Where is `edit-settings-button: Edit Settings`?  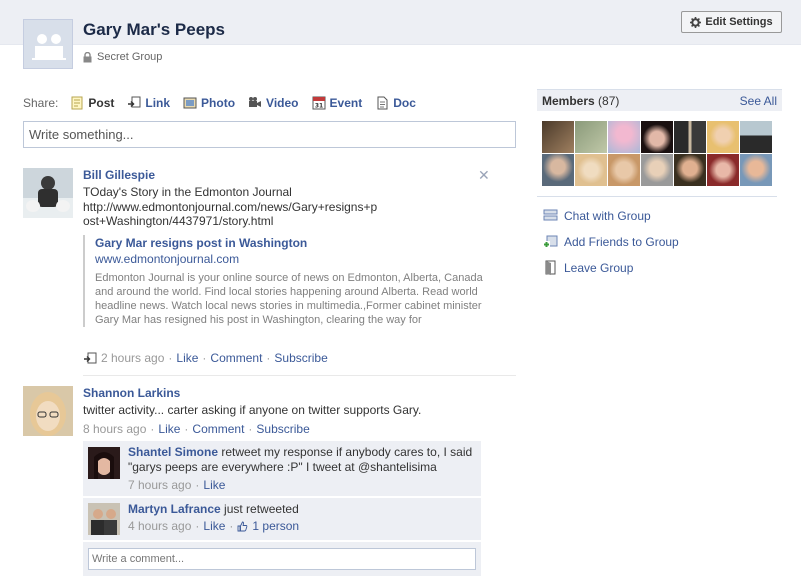
edit-settings-button: Edit Settings is located at coordinates (731, 22).